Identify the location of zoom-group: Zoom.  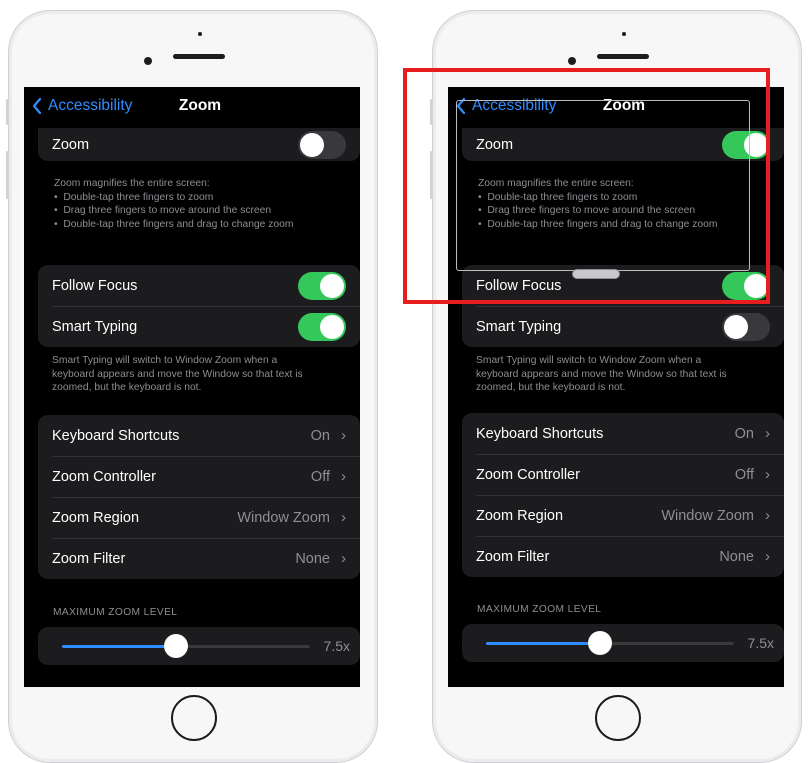
(199, 144).